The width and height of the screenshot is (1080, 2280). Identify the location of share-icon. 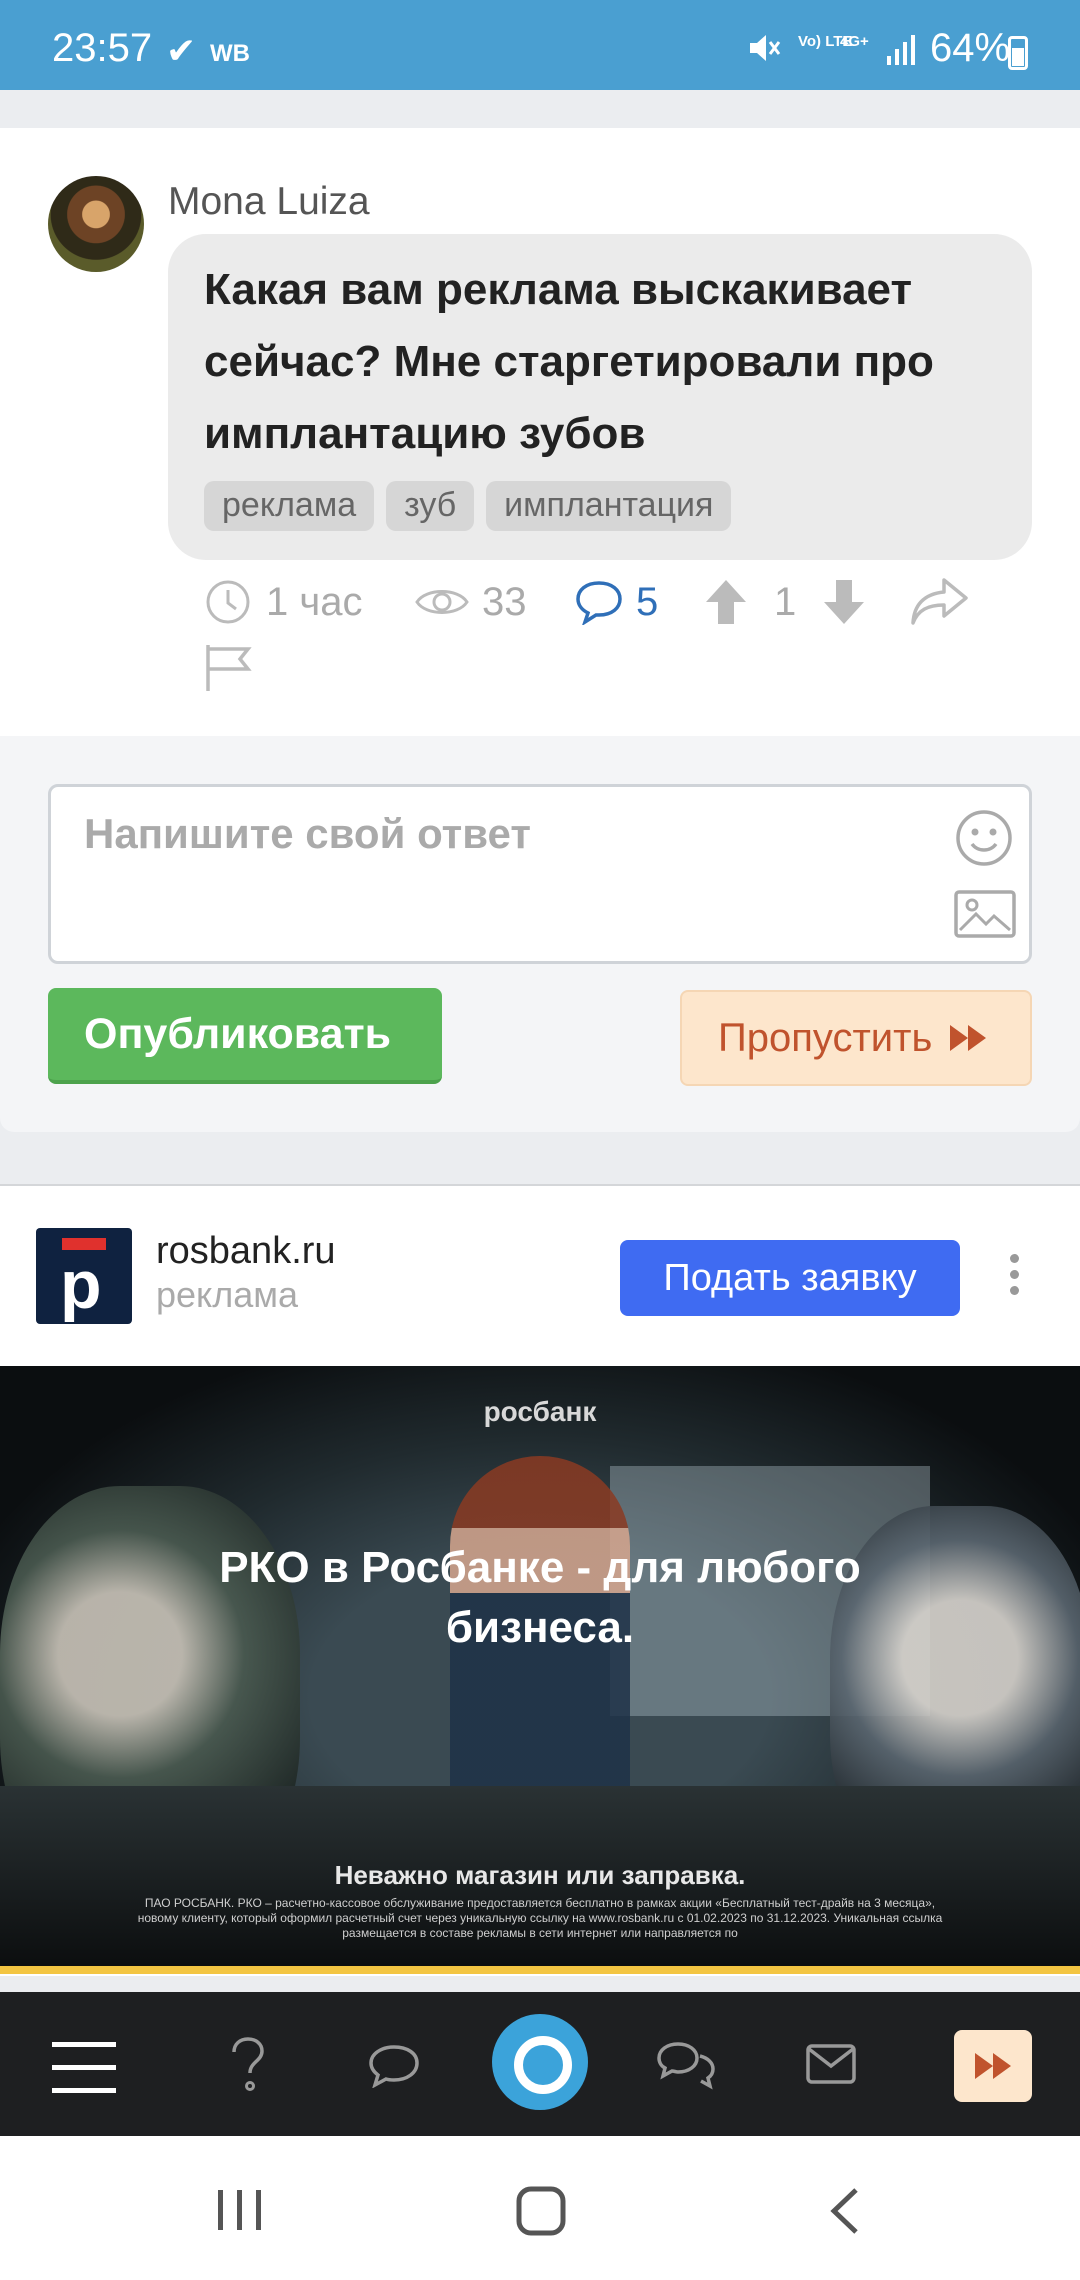
(939, 601).